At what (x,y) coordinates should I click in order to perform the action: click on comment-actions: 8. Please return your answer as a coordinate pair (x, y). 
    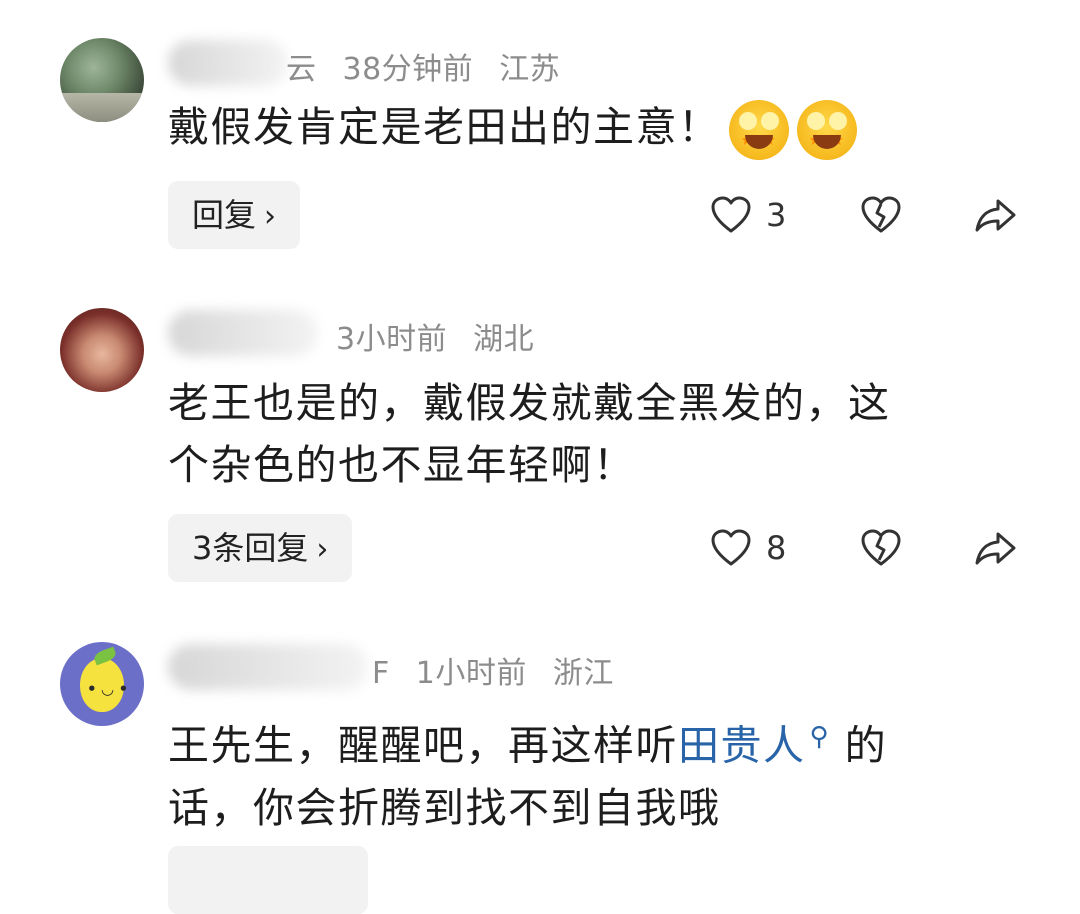
    Looking at the image, I should click on (865, 548).